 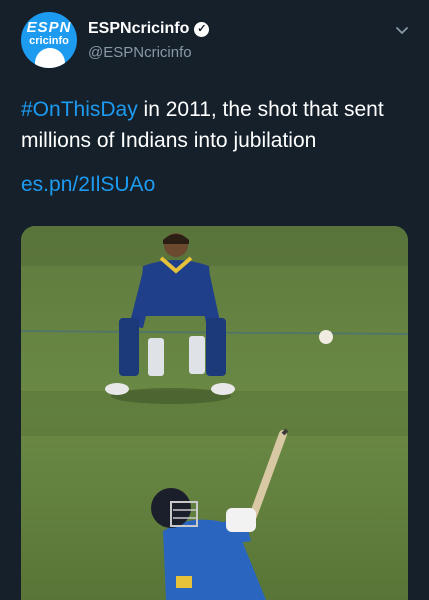 I want to click on avatar-logo-subtext: cricinfo, so click(x=49, y=41).